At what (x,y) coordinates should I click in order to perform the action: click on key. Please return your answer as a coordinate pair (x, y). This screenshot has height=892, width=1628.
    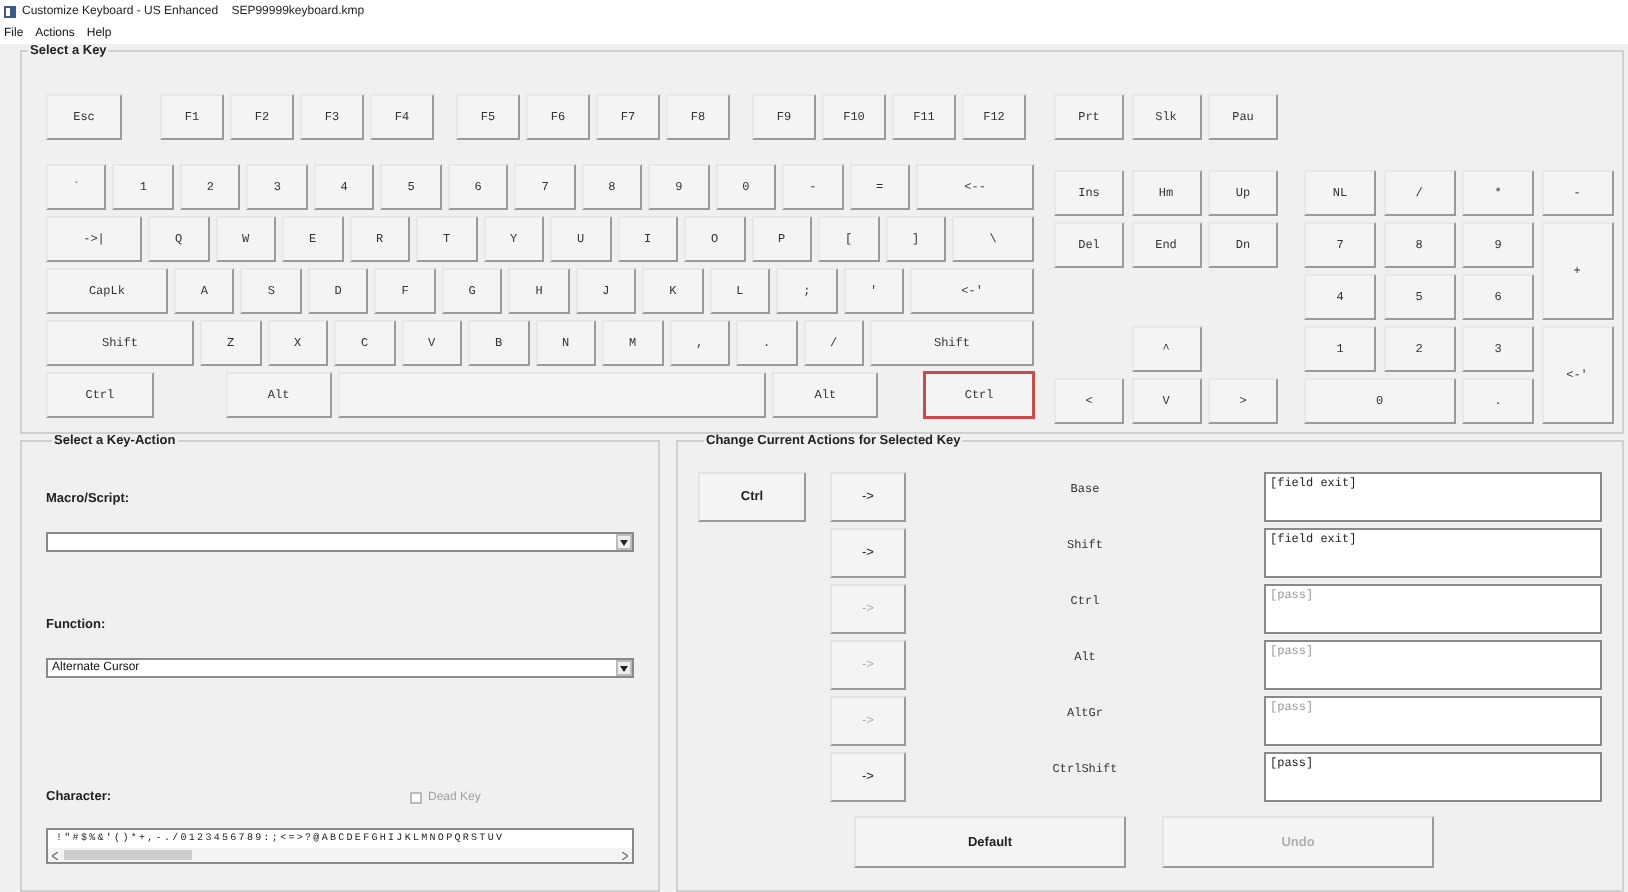
    Looking at the image, I should click on (552, 395).